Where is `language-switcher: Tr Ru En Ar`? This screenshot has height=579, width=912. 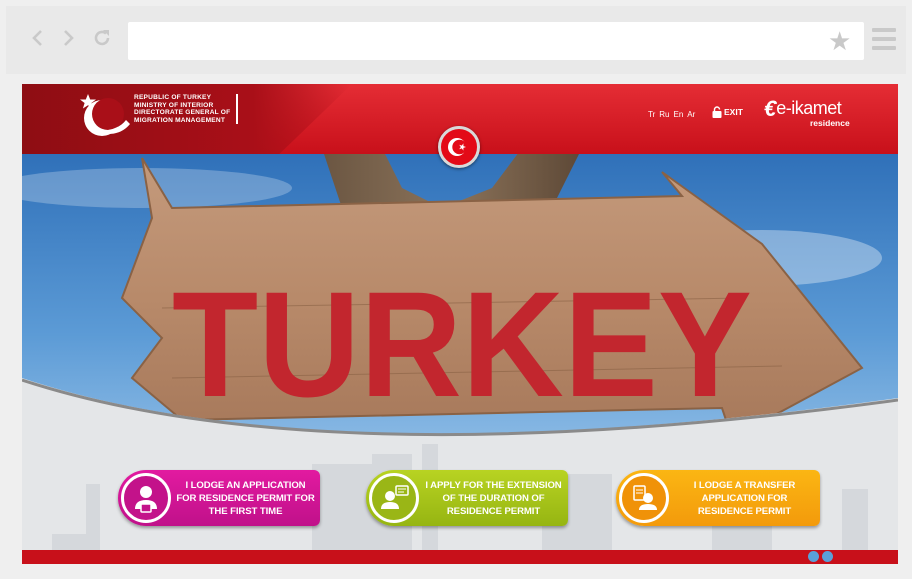
language-switcher: Tr Ru En Ar is located at coordinates (673, 114).